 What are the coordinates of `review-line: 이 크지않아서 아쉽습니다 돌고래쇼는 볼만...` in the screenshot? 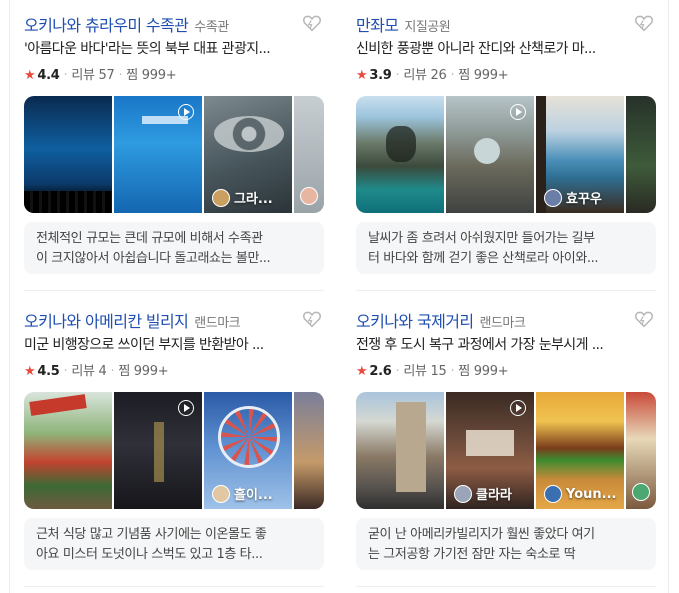 It's located at (153, 258).